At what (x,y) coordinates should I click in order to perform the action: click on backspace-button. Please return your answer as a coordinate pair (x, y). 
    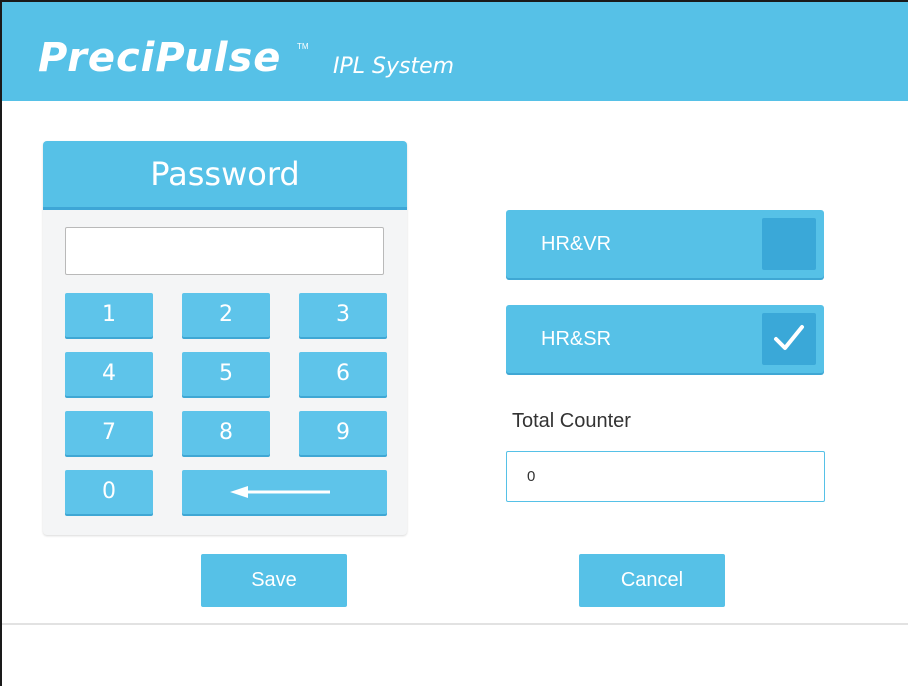
    Looking at the image, I should click on (284, 492).